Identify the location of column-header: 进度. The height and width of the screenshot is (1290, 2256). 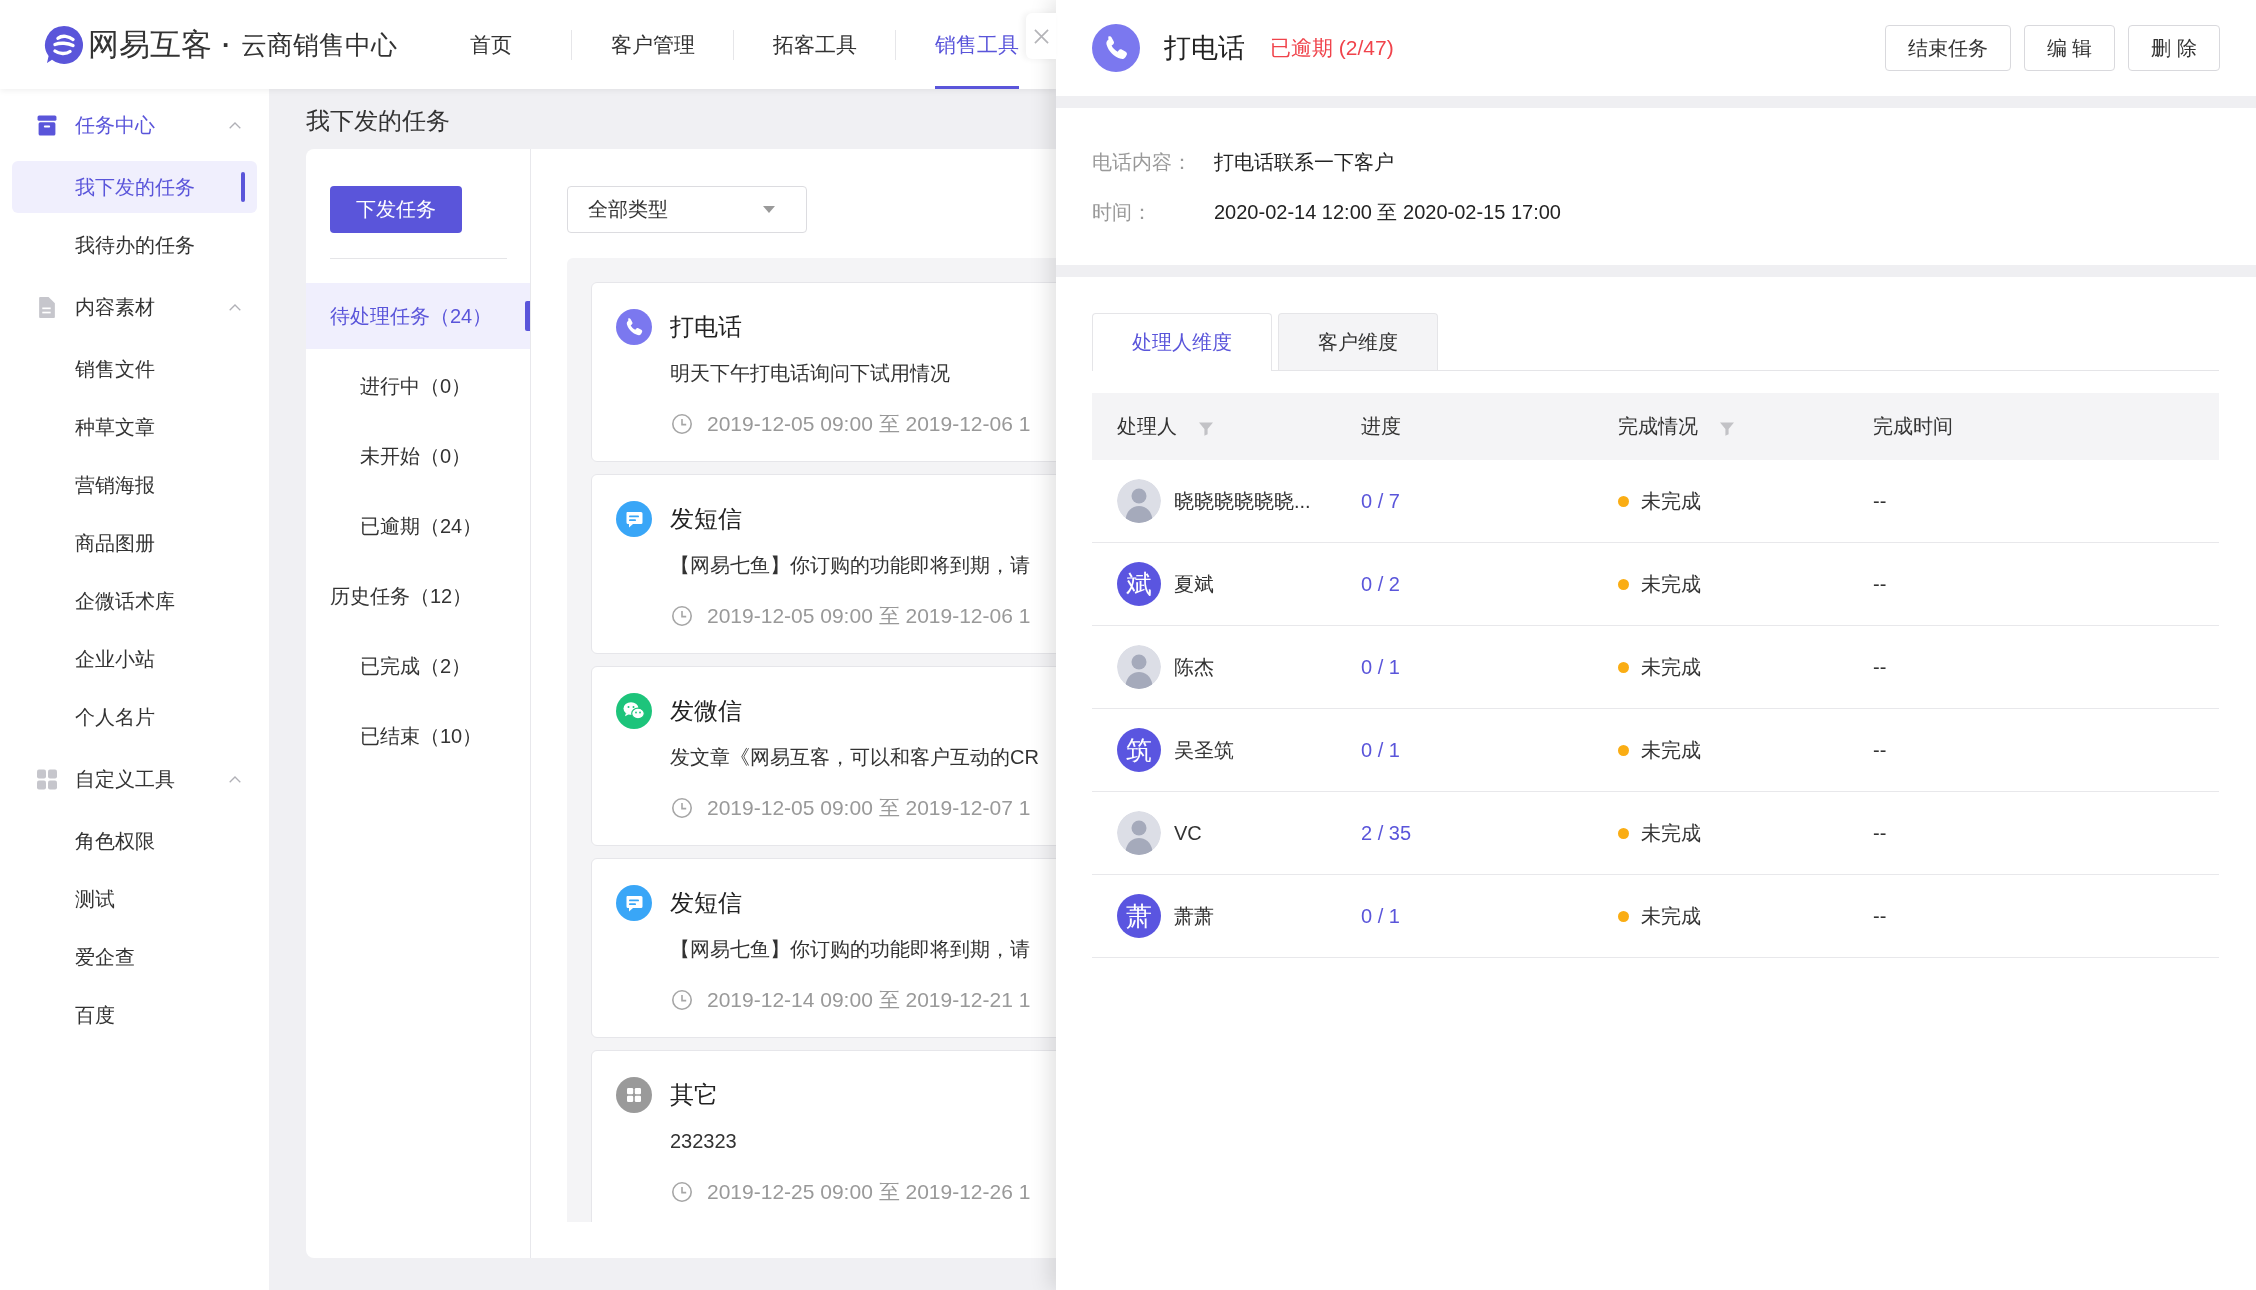
(1381, 426).